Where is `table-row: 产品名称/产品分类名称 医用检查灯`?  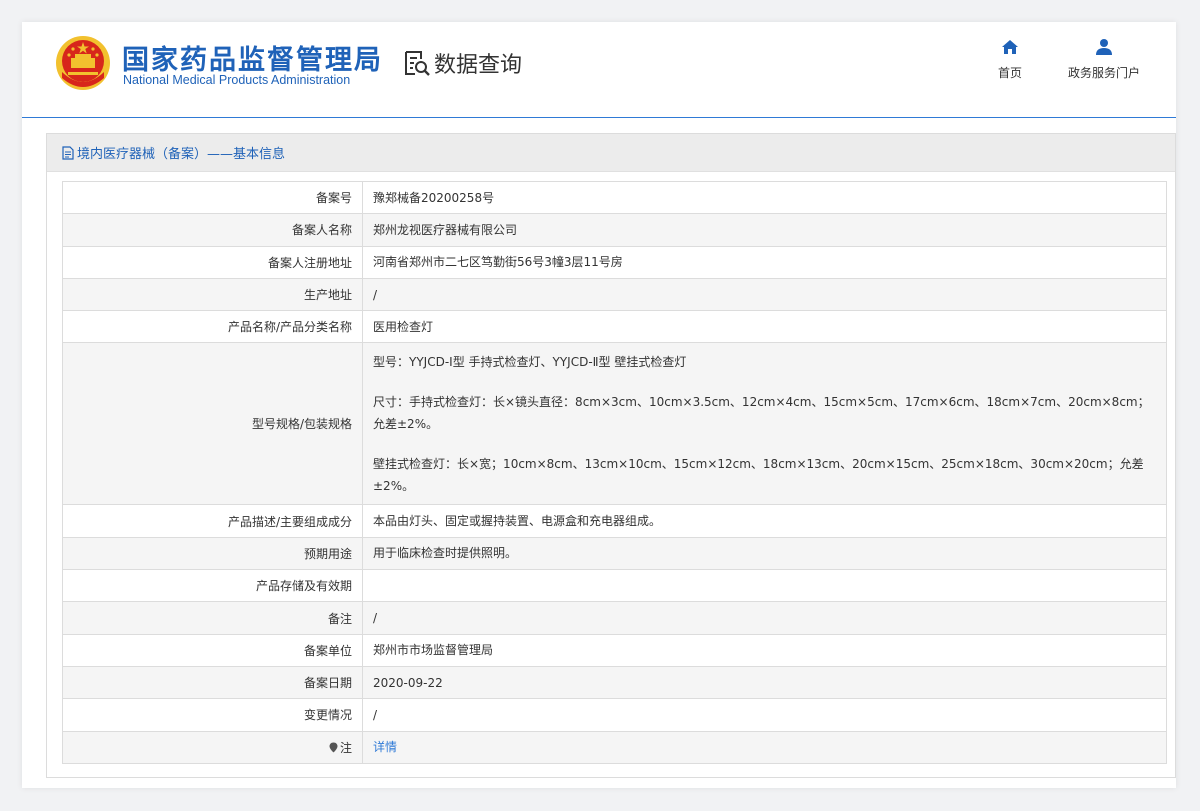 table-row: 产品名称/产品分类名称 医用检查灯 is located at coordinates (614, 327).